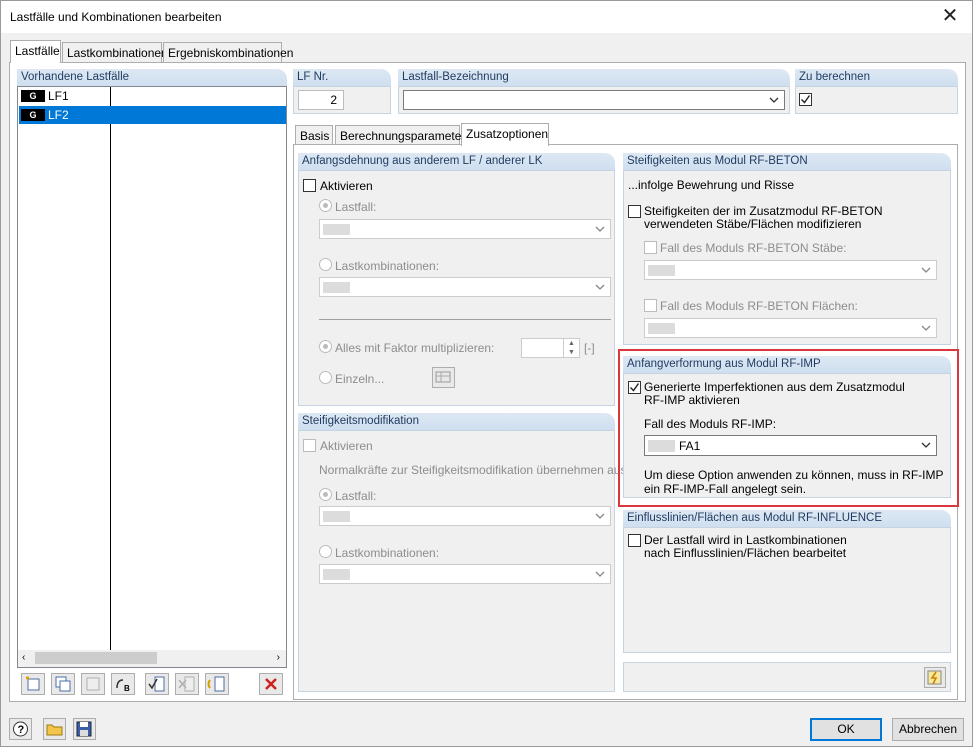 The width and height of the screenshot is (973, 747). What do you see at coordinates (465, 287) in the screenshot?
I see `lastkombinationen-combo` at bounding box center [465, 287].